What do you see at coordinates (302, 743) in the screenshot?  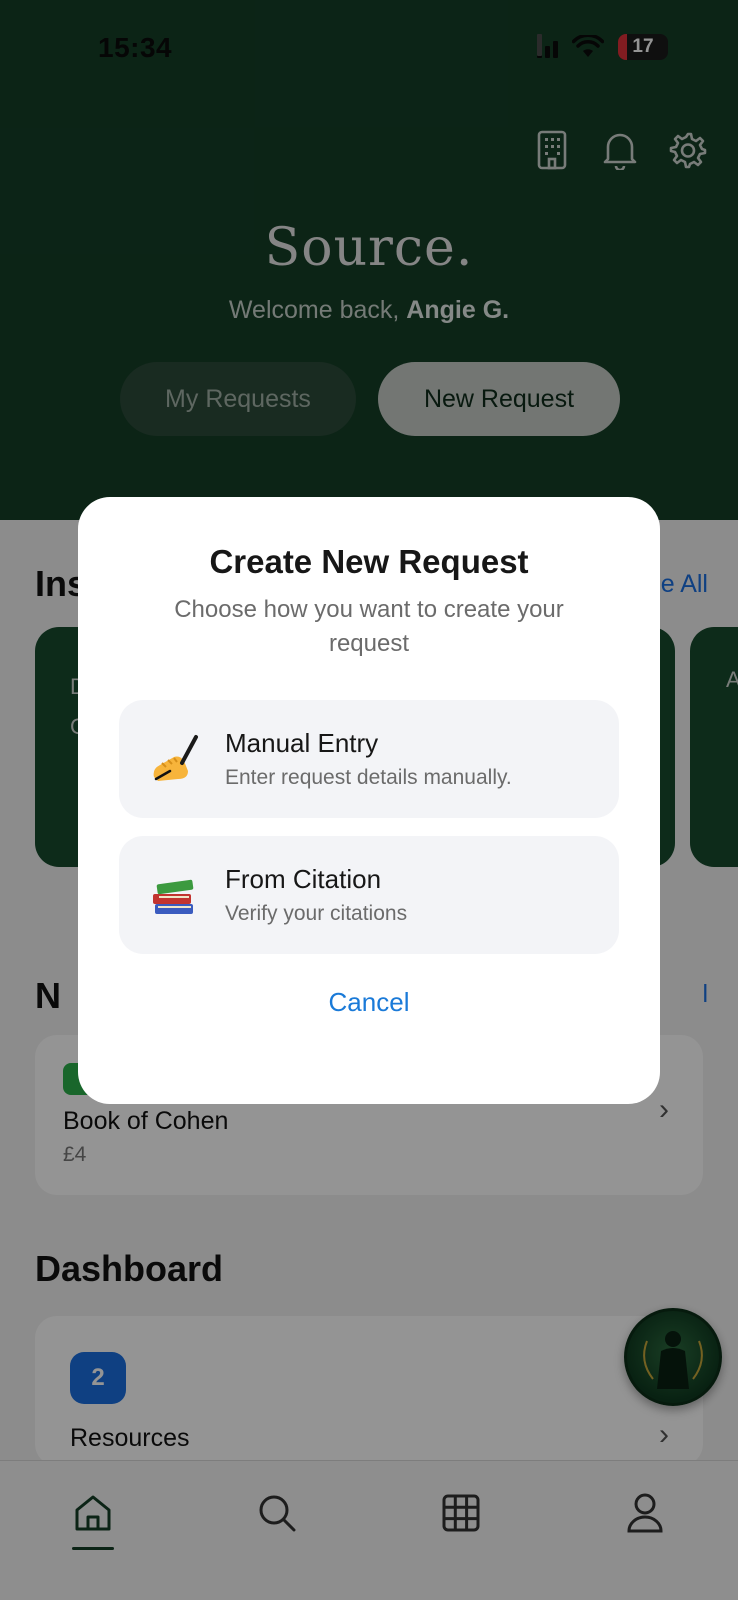 I see `option-title: Manual Entry` at bounding box center [302, 743].